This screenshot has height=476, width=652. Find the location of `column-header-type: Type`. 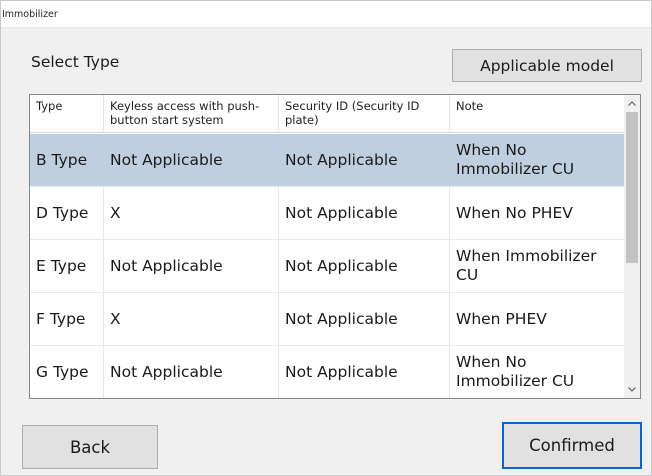

column-header-type: Type is located at coordinates (67, 114).